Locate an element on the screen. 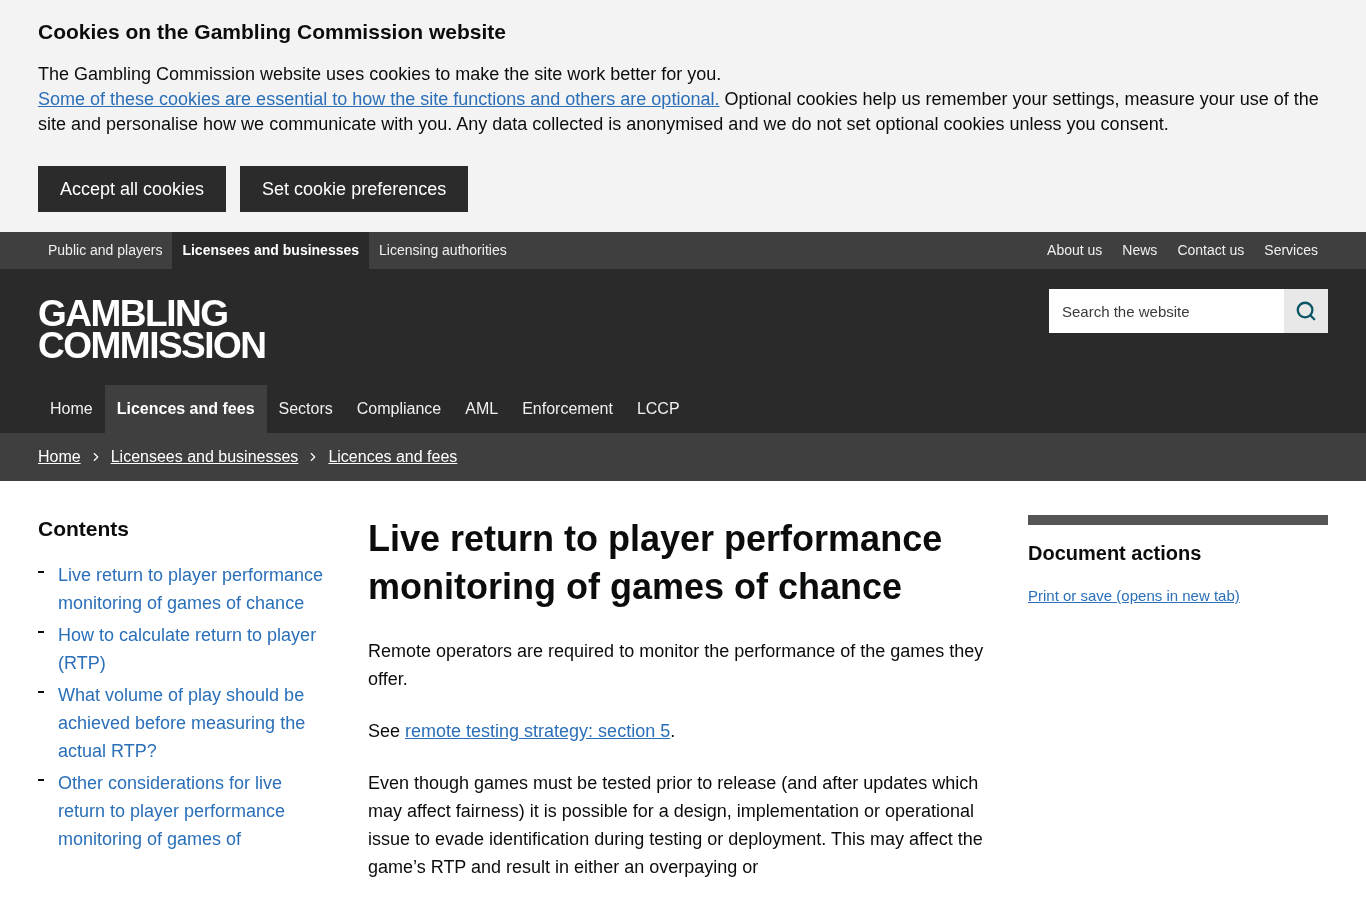 The width and height of the screenshot is (1366, 900). contents-title: Contents is located at coordinates (84, 529).